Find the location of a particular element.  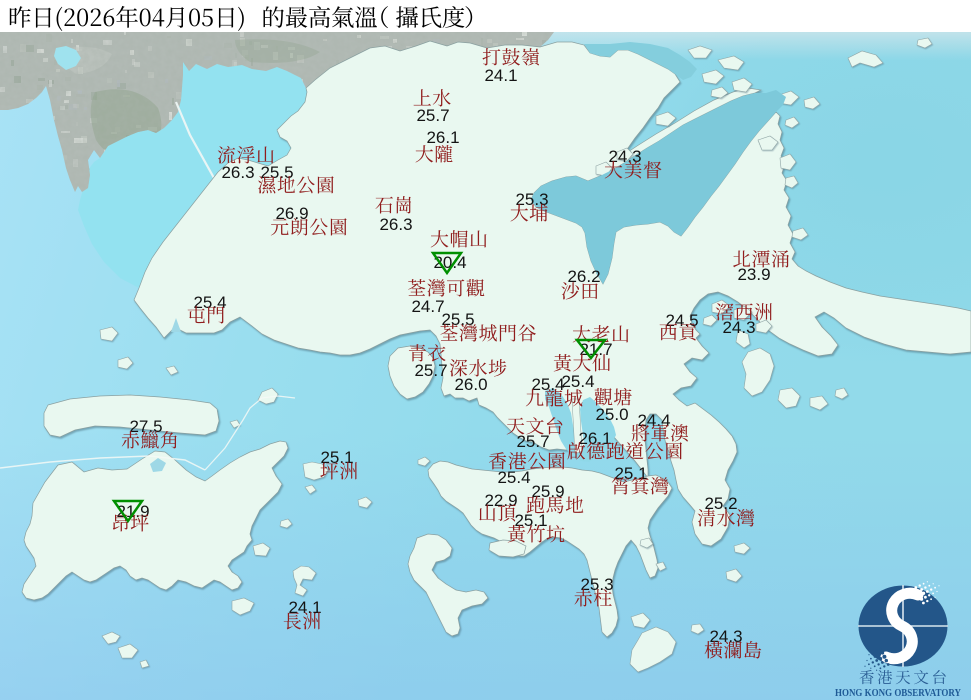

svg-text: 26.0 is located at coordinates (470, 384).